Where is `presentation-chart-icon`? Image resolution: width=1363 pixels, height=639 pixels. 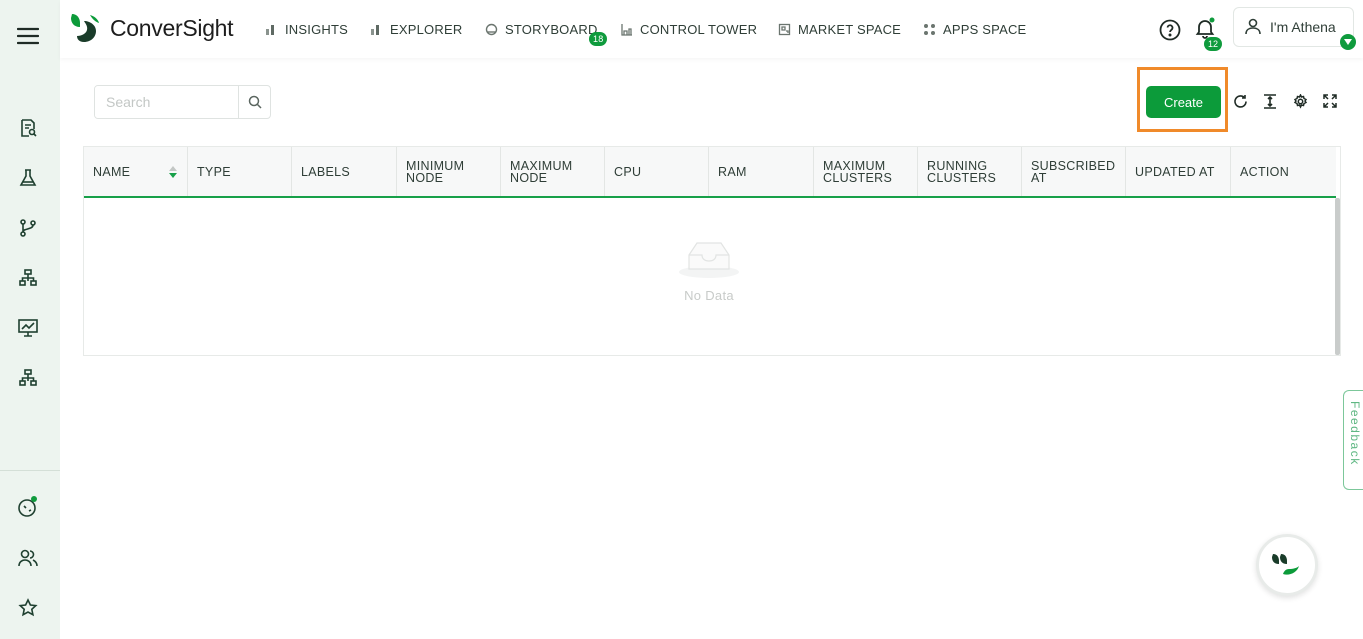
presentation-chart-icon is located at coordinates (28, 328).